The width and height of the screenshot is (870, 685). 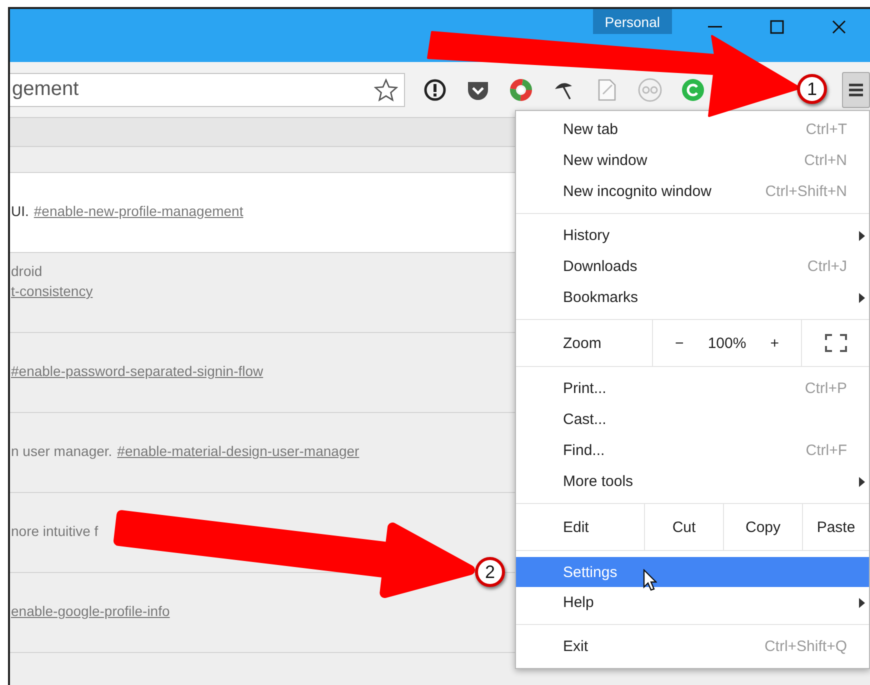 I want to click on flag-link: t-consistency, so click(x=52, y=291).